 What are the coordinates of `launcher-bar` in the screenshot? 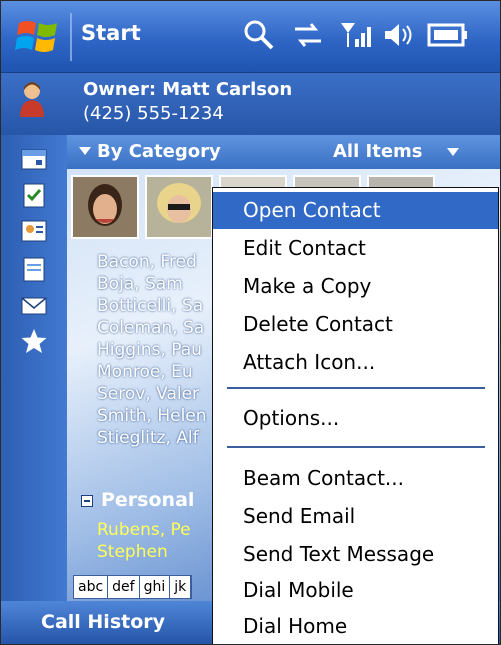 It's located at (34, 368).